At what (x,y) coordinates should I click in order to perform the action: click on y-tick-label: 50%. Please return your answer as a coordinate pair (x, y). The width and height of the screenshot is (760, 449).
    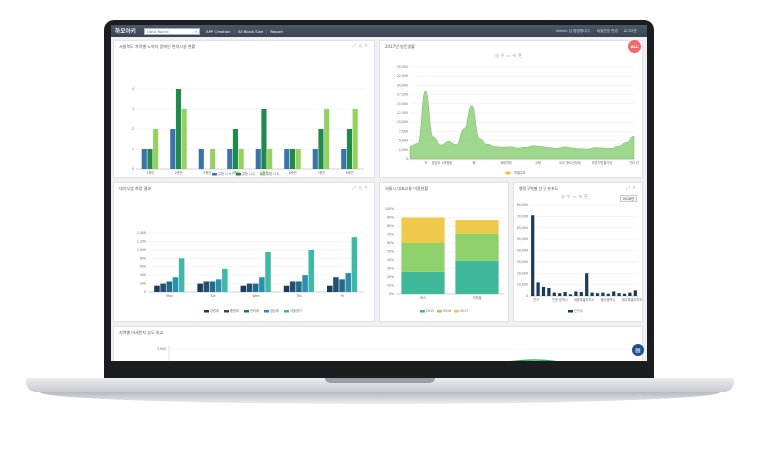
    Looking at the image, I should click on (390, 252).